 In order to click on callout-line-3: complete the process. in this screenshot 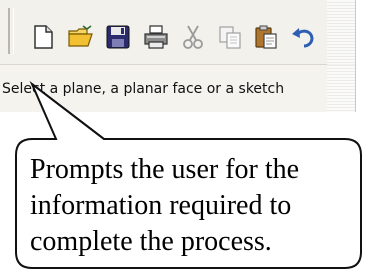, I will do `click(151, 241)`.